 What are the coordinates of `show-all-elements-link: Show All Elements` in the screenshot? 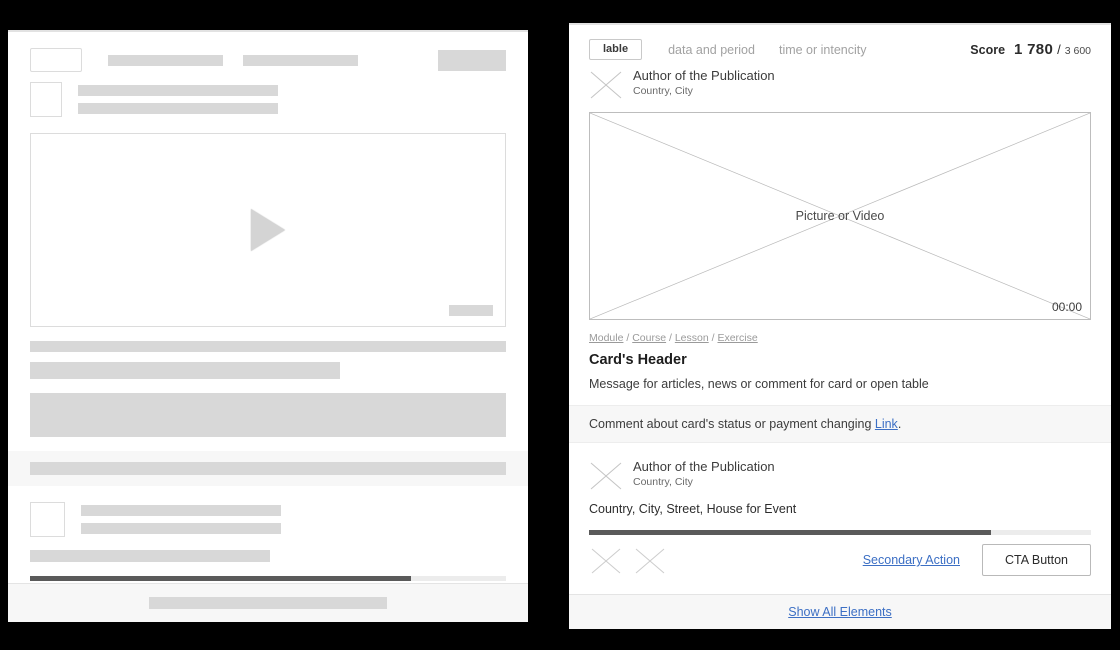 It's located at (840, 612).